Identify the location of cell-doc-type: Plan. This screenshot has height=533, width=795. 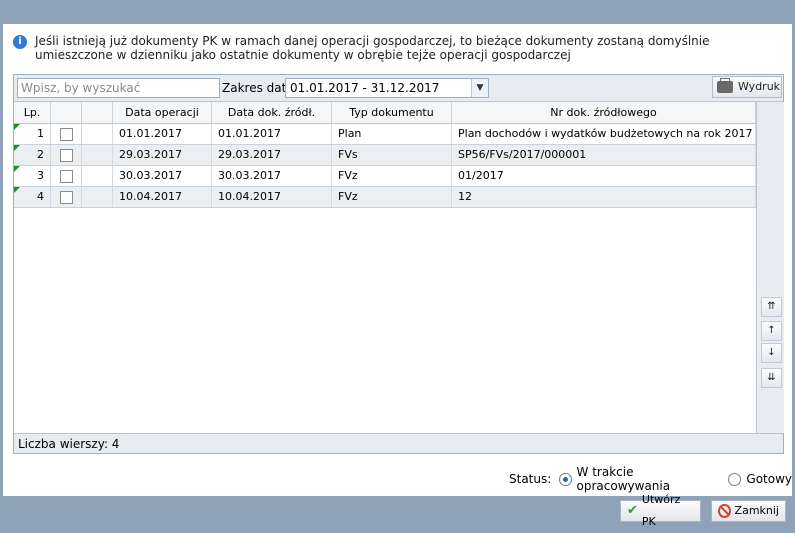
(392, 134).